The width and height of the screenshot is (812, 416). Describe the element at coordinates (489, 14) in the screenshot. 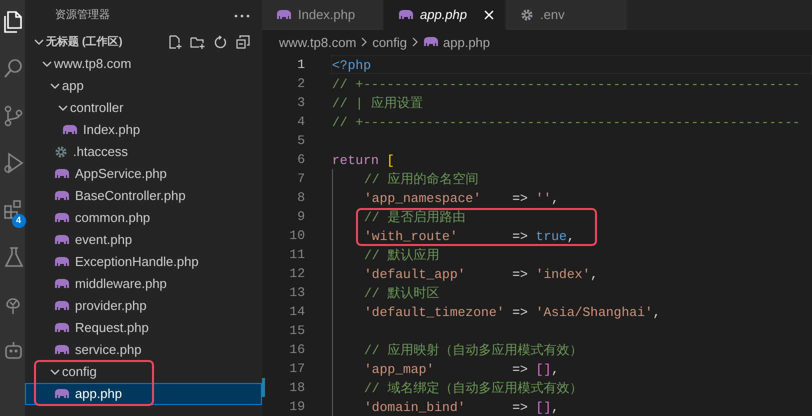

I see `close-icon` at that location.